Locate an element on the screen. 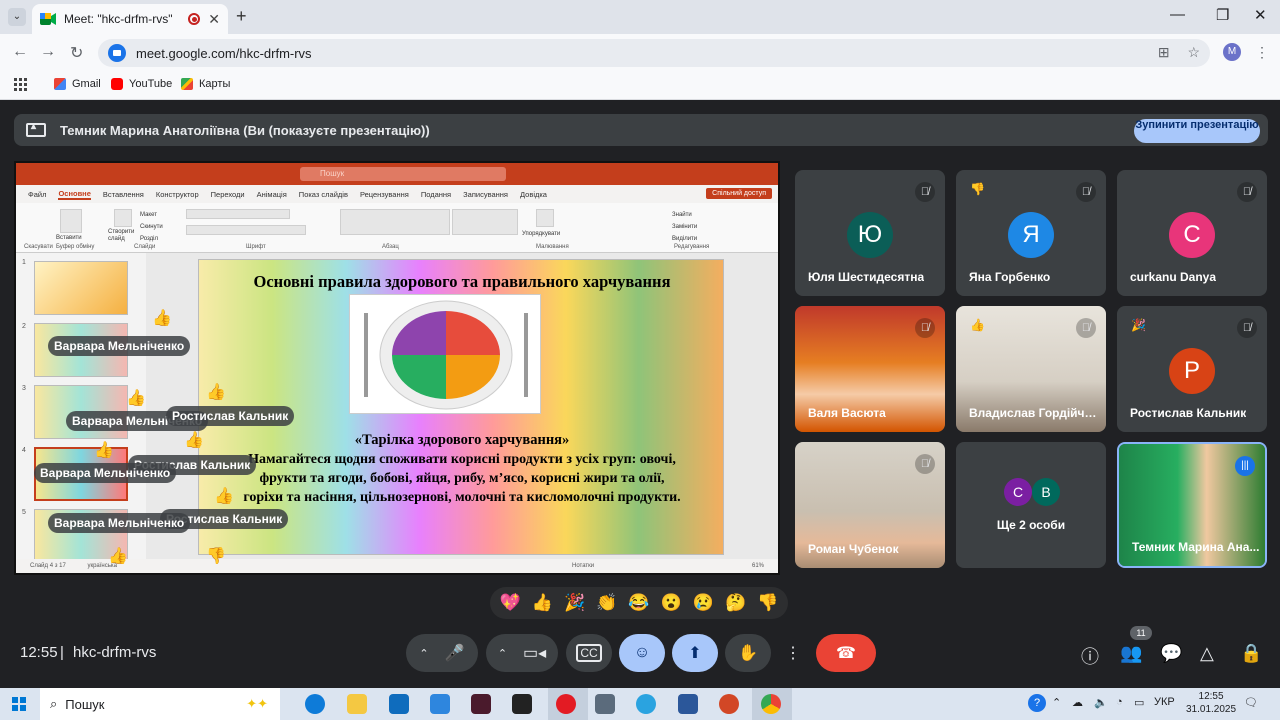 This screenshot has height=720, width=1280. browser-tab: Meet: "hkc-drfm-rvs" ✕ is located at coordinates (130, 19).